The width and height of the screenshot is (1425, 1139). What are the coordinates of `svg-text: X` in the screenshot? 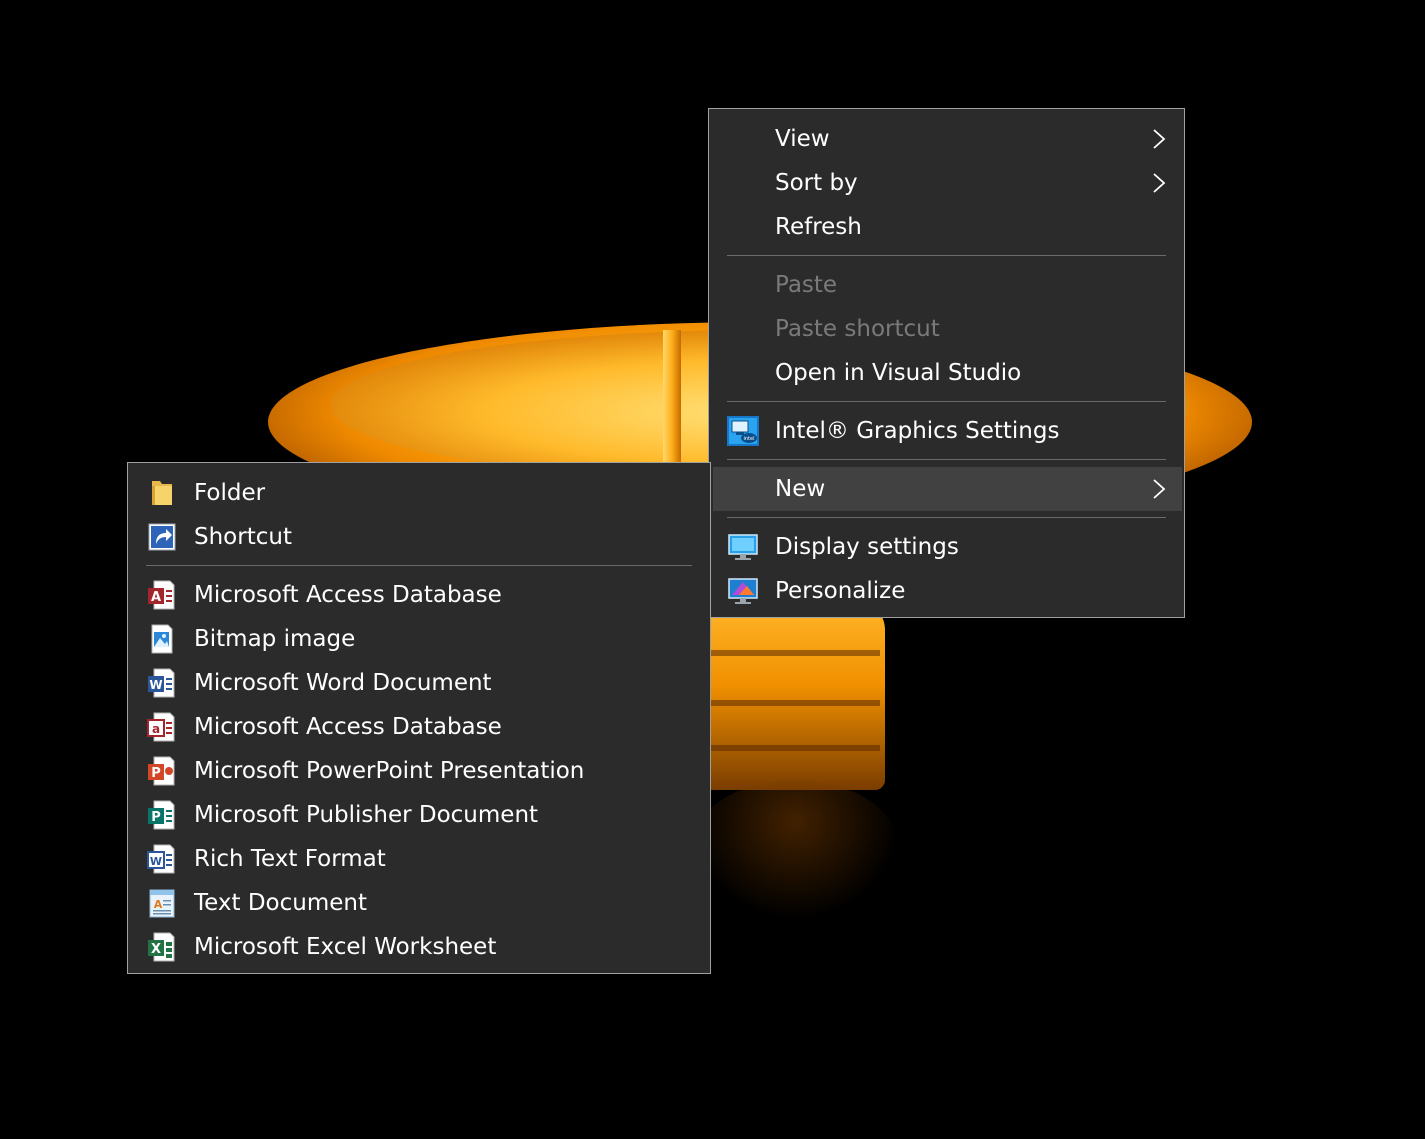 It's located at (156, 949).